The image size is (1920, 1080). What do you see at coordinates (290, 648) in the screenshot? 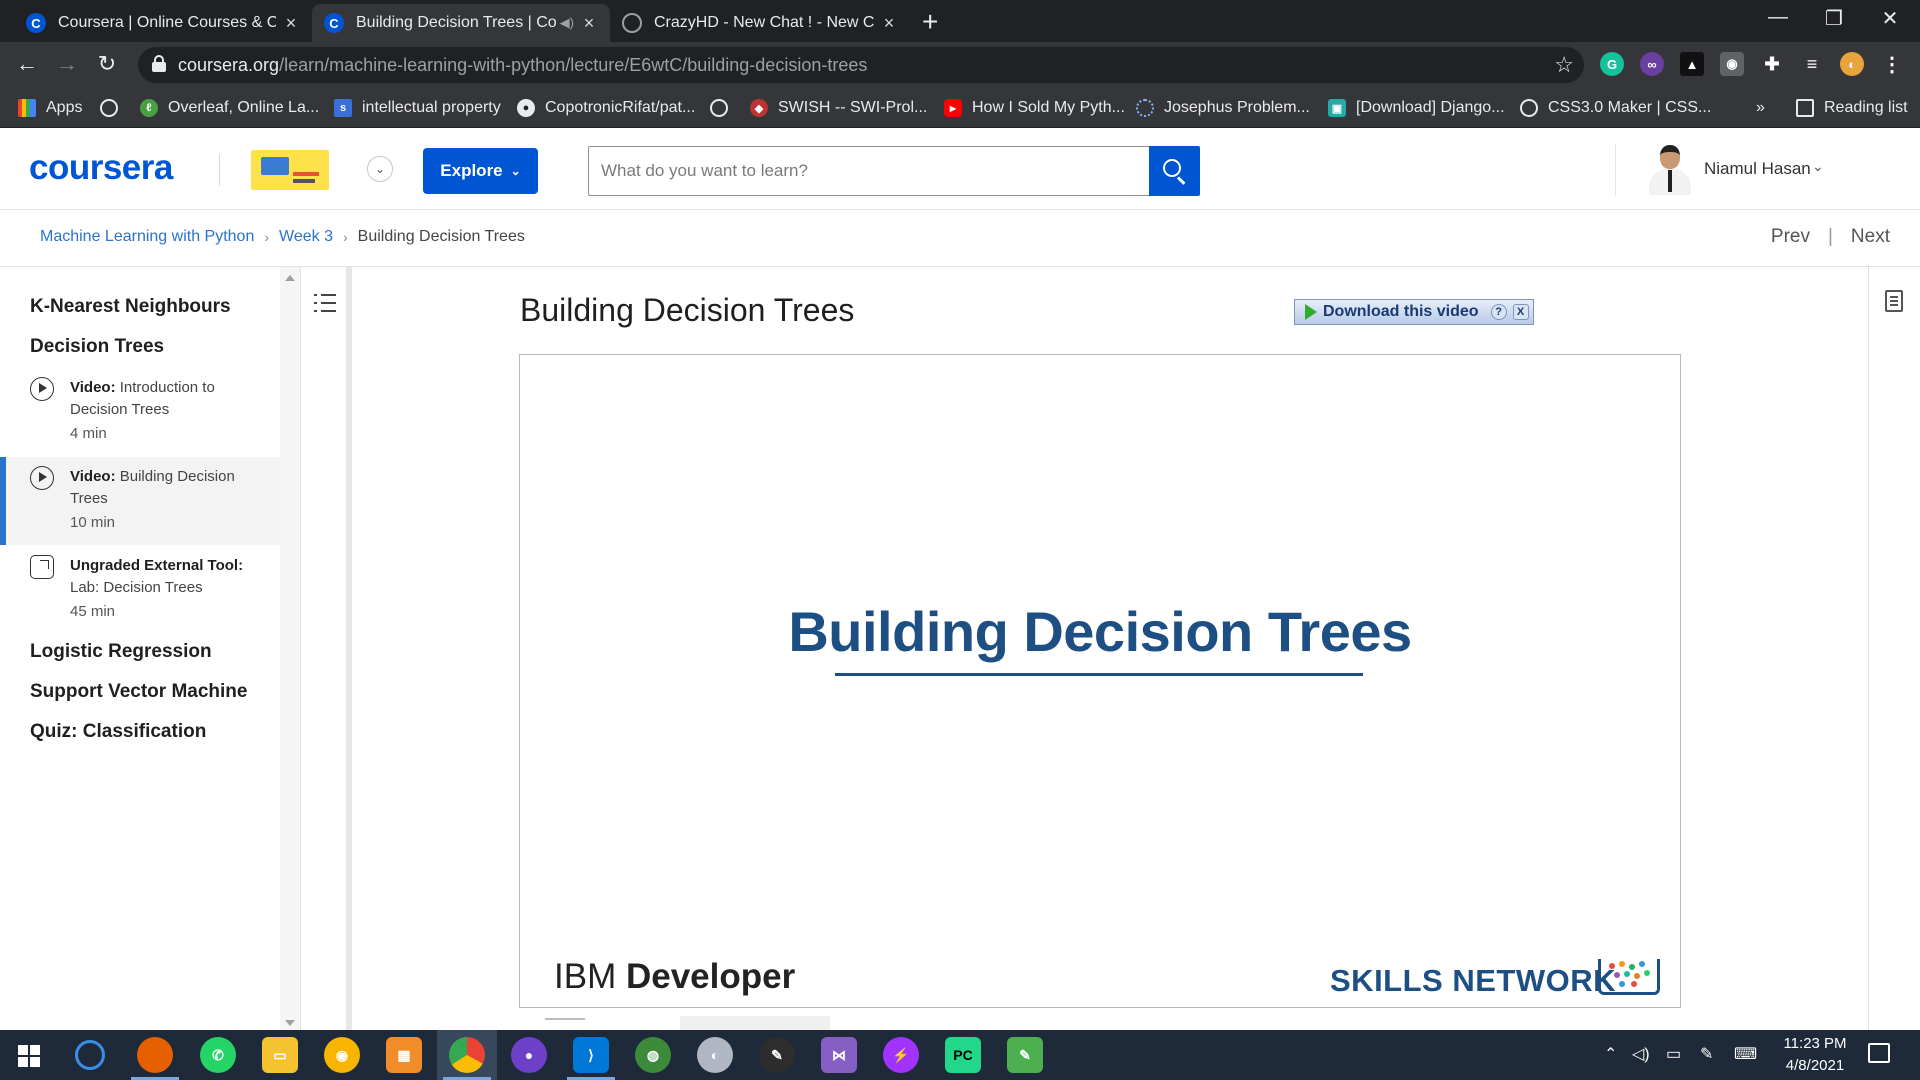
I see `sidebar-scrollbar` at bounding box center [290, 648].